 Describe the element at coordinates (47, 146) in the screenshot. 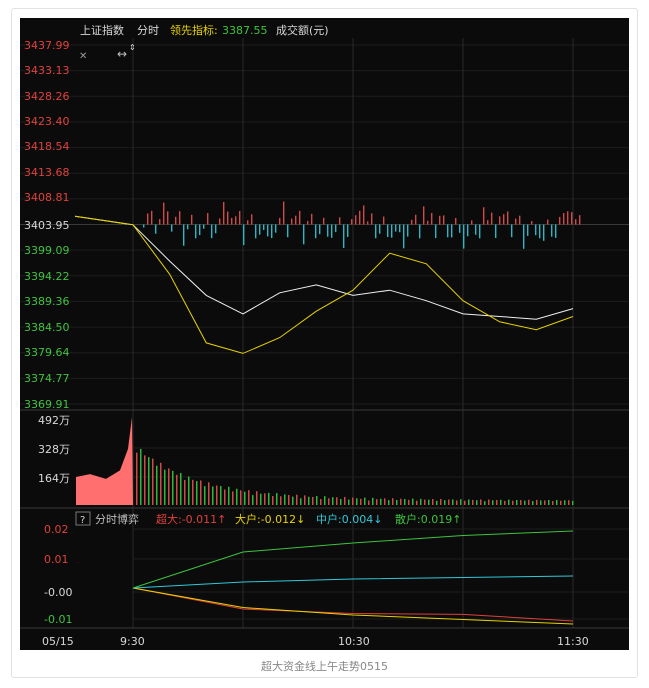

I see `price-tick: 3418.54` at that location.